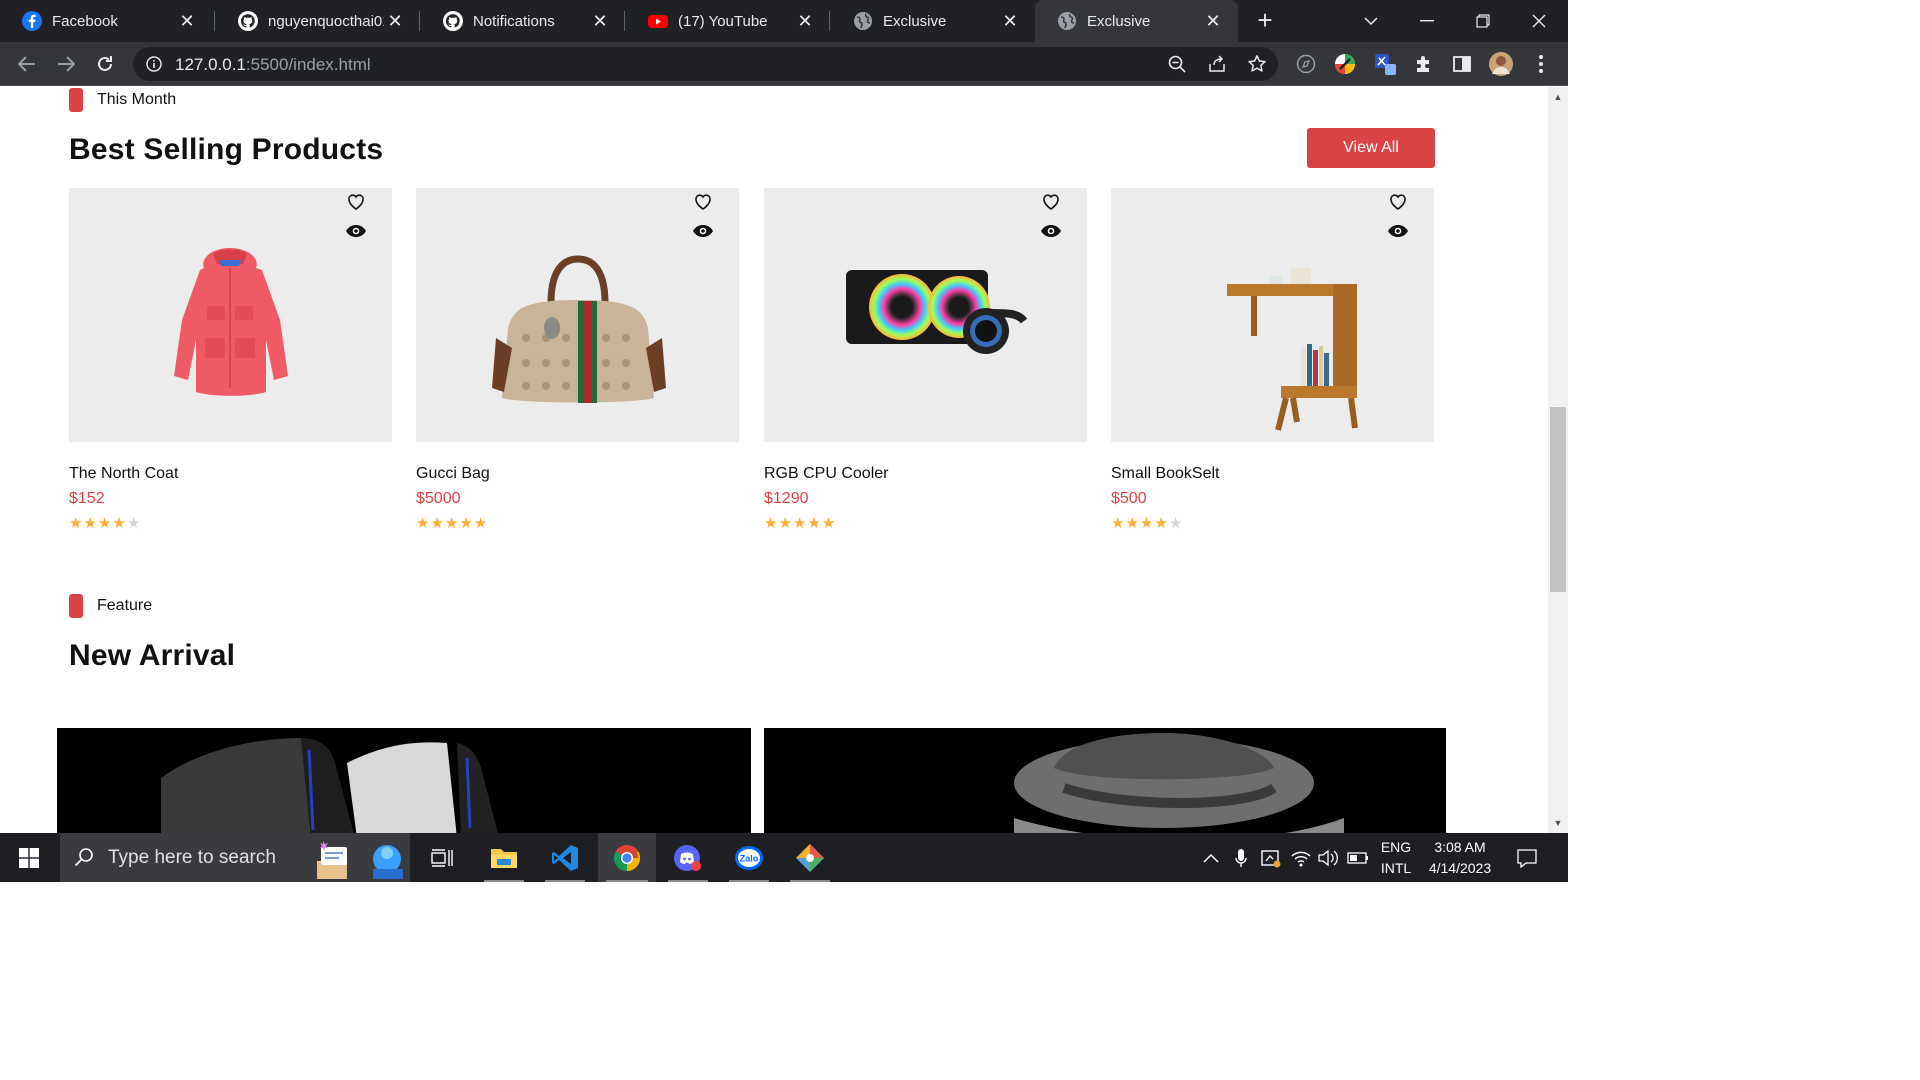 This screenshot has width=1920, height=1080. What do you see at coordinates (1371, 21) in the screenshot?
I see `tab-search-icon` at bounding box center [1371, 21].